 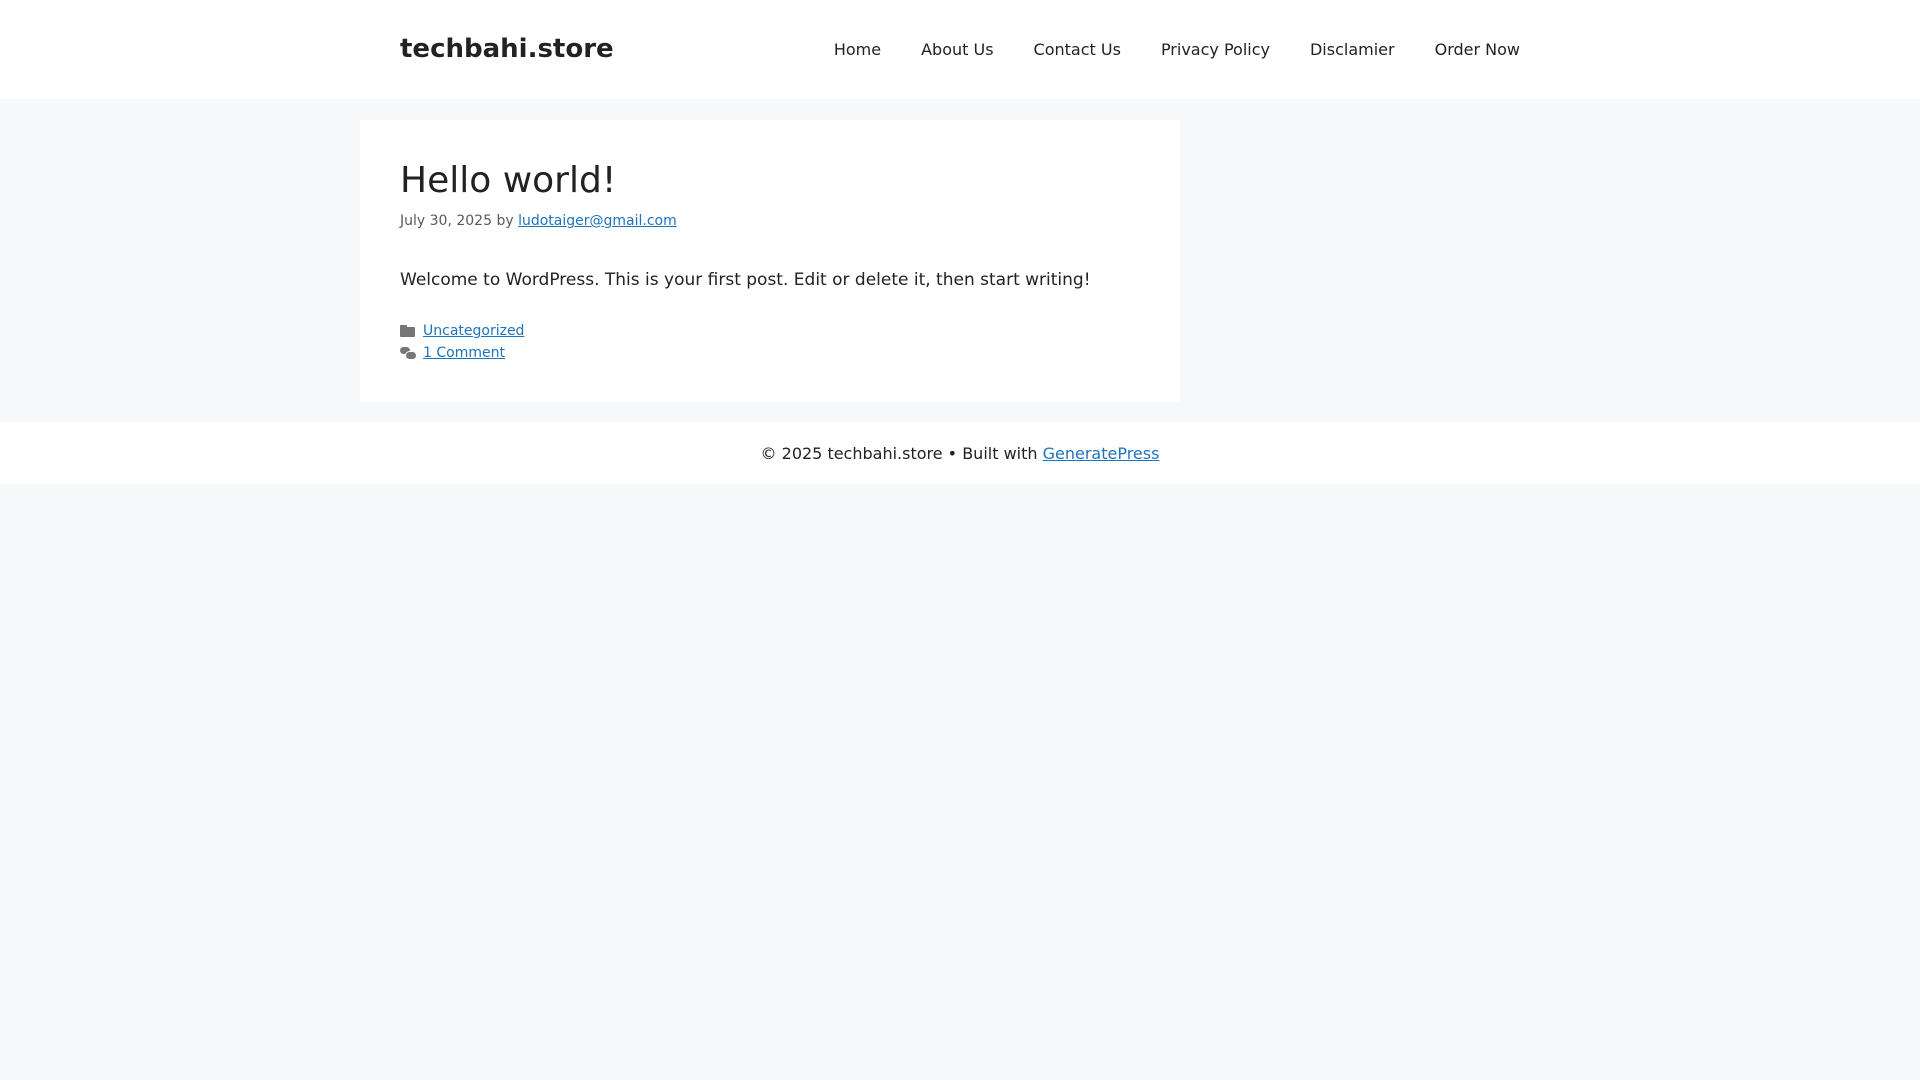 What do you see at coordinates (1101, 453) in the screenshot?
I see `generatepress-link: GeneratePress` at bounding box center [1101, 453].